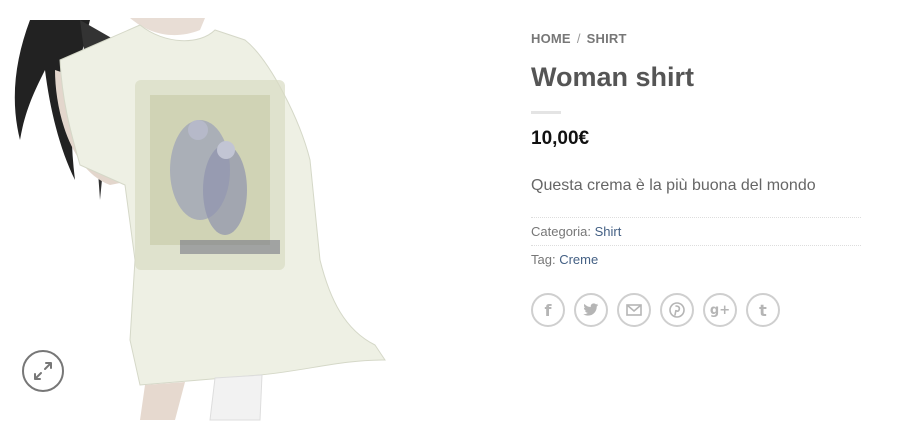 The image size is (920, 431). Describe the element at coordinates (561, 231) in the screenshot. I see `category-label: Categoria:` at that location.